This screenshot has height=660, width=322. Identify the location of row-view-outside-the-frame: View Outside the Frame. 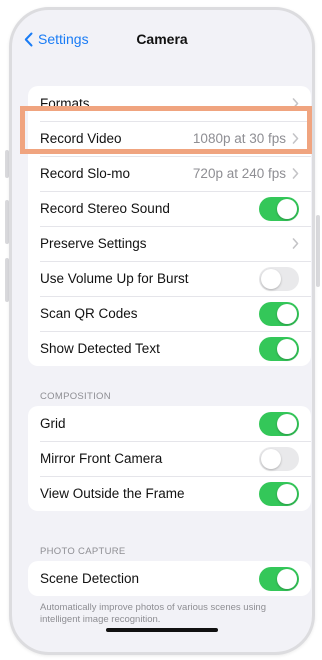
(169, 493).